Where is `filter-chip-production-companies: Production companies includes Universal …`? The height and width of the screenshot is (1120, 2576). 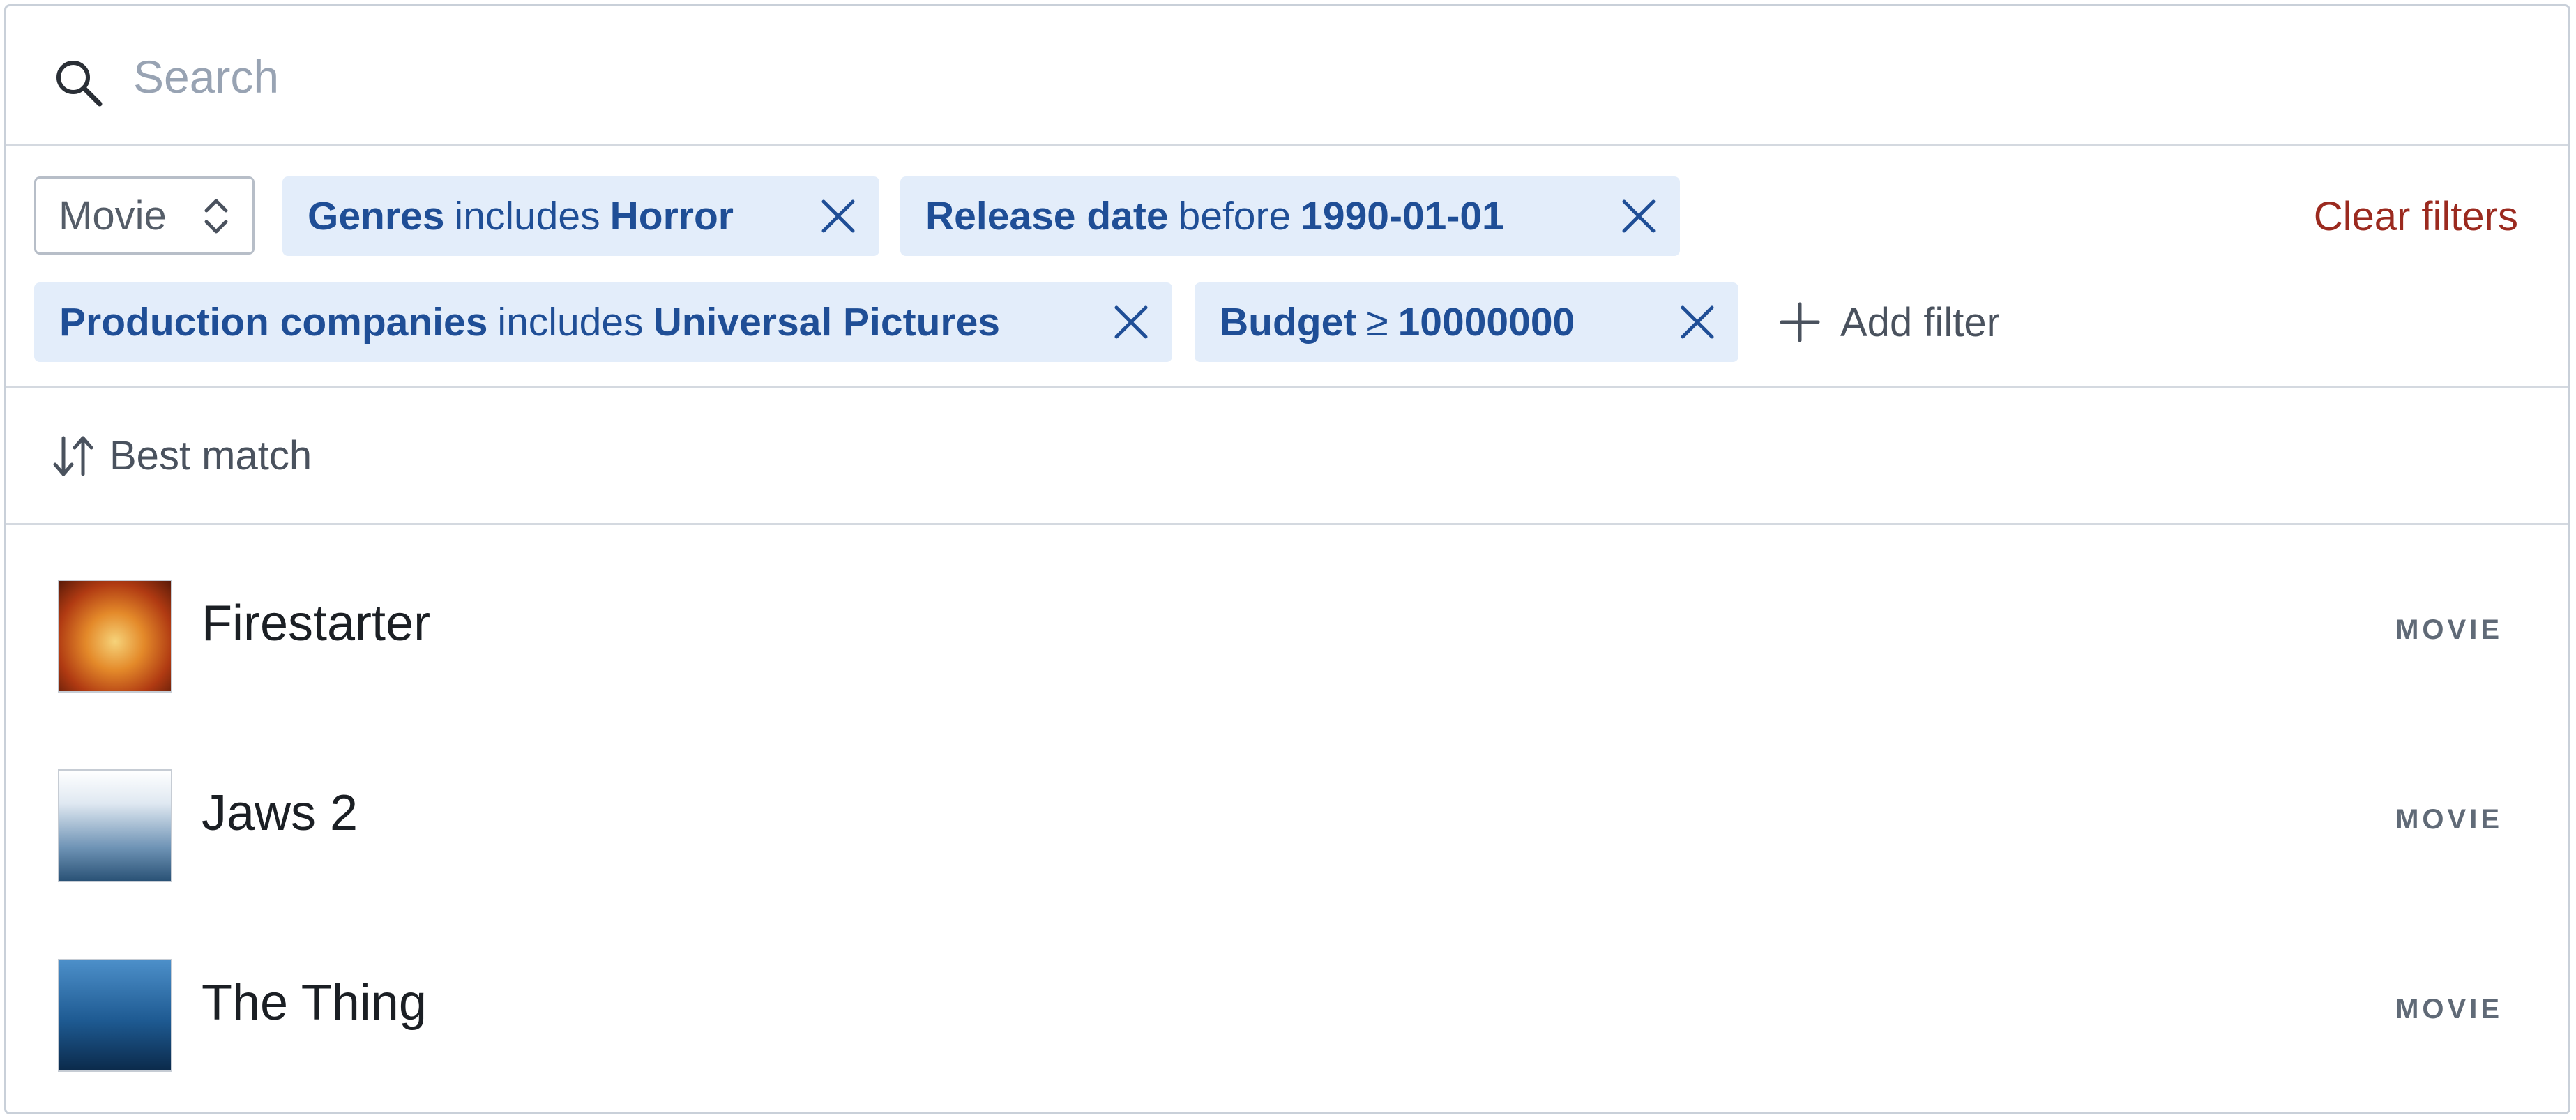
filter-chip-production-companies: Production companies includes Universal … is located at coordinates (603, 322).